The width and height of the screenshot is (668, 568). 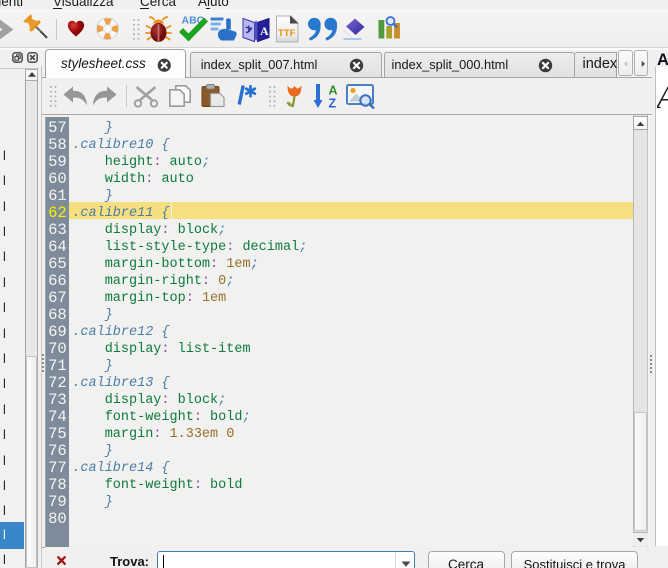 What do you see at coordinates (333, 103) in the screenshot?
I see `svg-text: Z` at bounding box center [333, 103].